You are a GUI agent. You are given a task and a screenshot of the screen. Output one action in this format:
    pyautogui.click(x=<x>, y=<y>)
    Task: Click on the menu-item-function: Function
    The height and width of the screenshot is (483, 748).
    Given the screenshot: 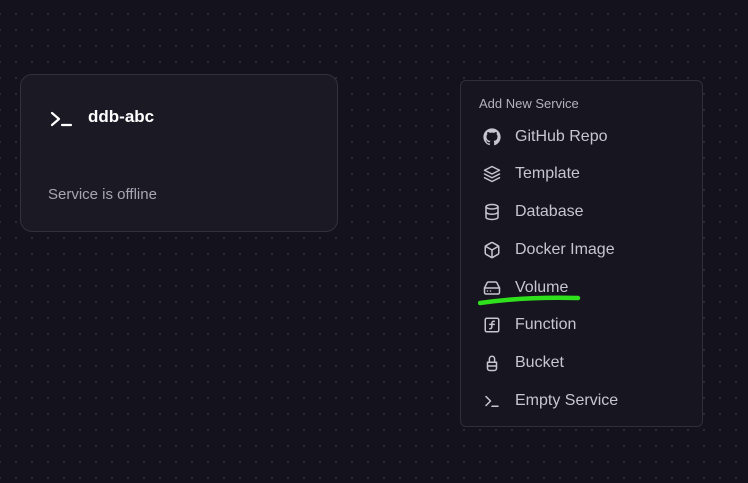 What is the action you would take?
    pyautogui.click(x=581, y=325)
    